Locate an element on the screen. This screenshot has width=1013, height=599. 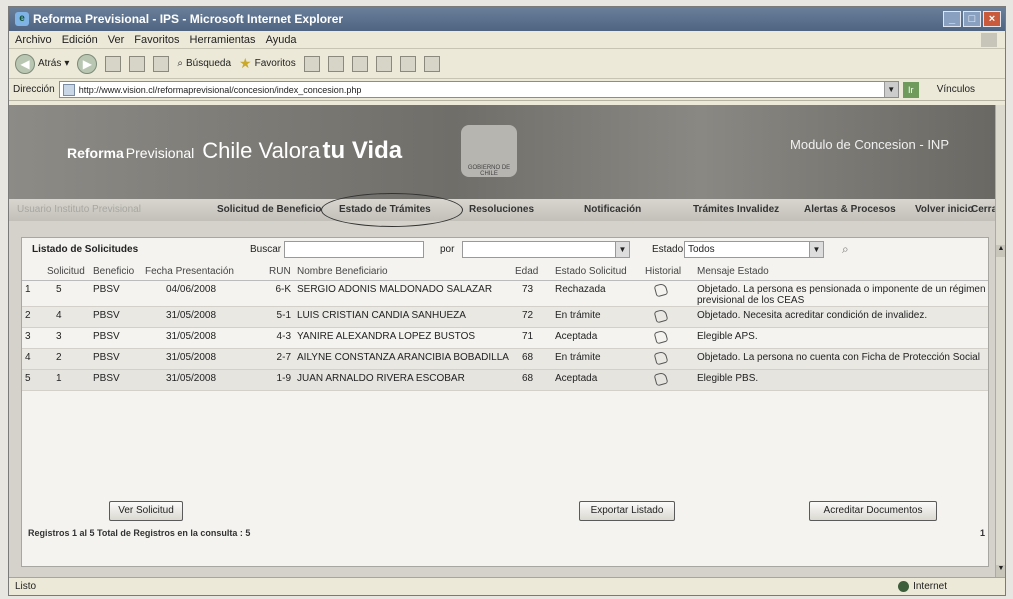
search-icon: ⌕ is located at coordinates (849, 249).